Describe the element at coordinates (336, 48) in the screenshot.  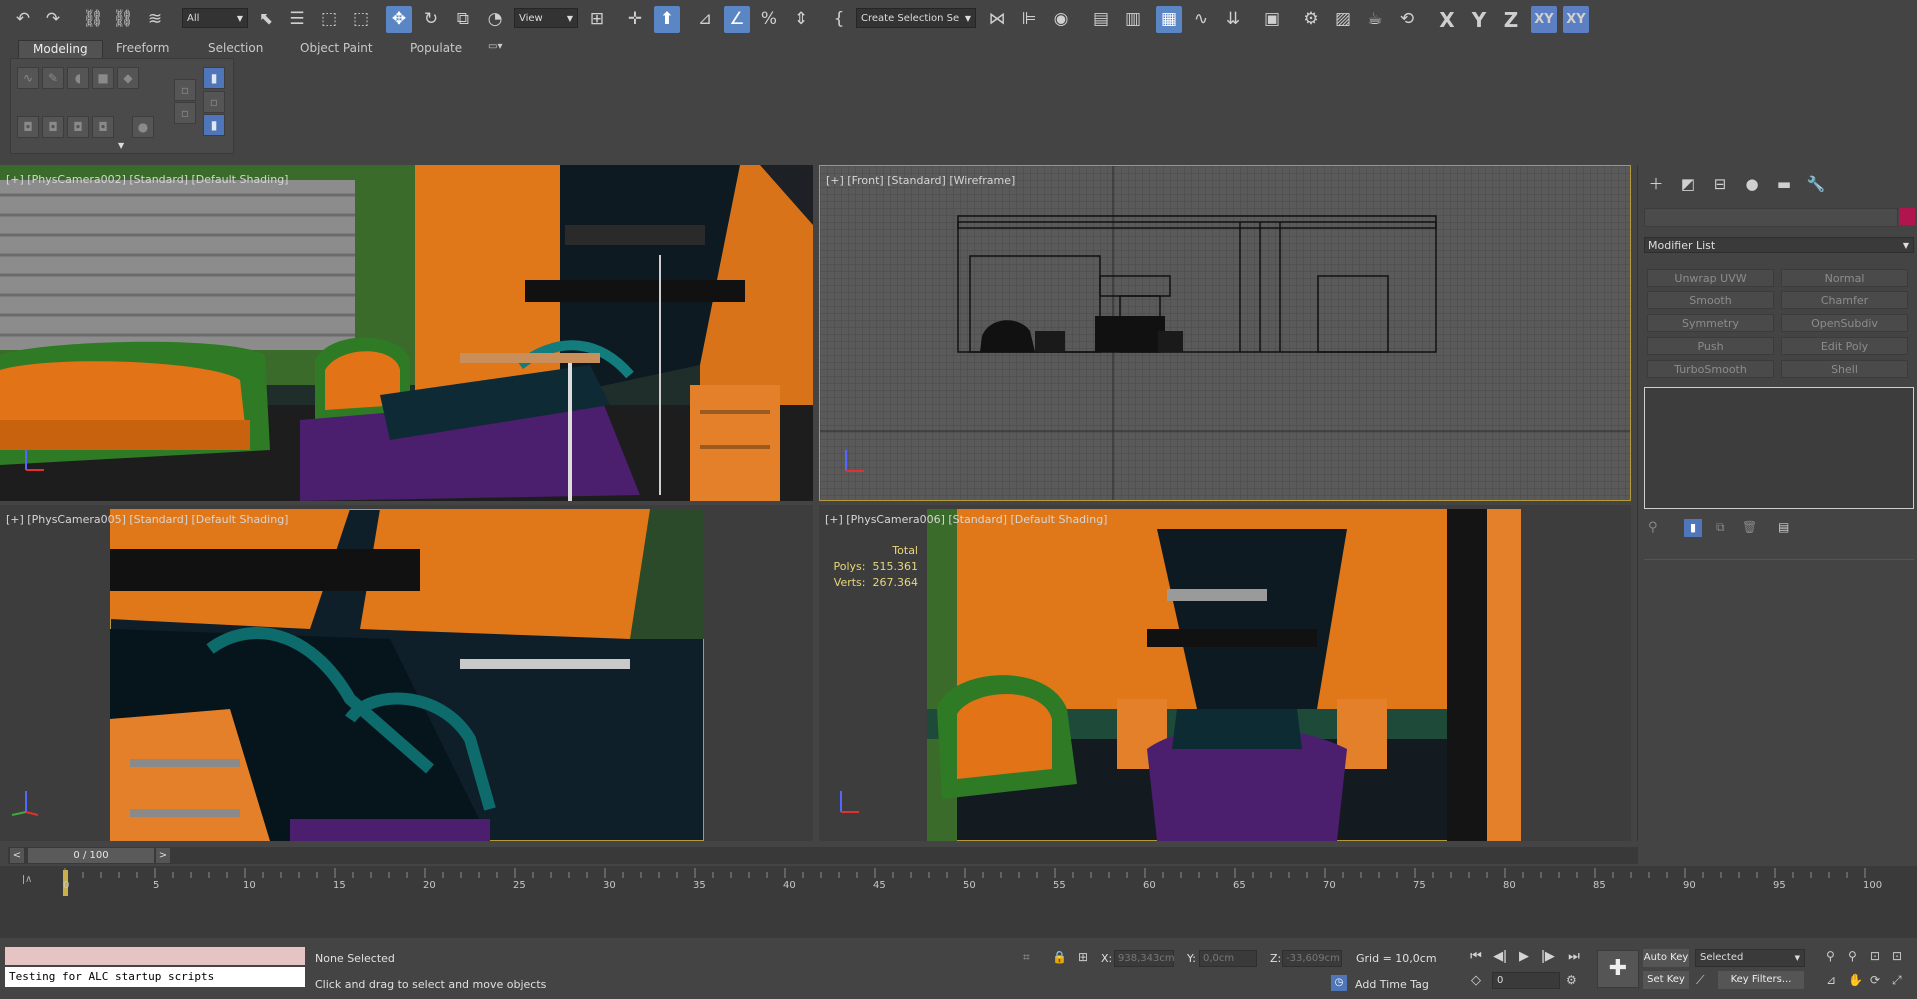
I see `tab-object-paint: Object Paint` at that location.